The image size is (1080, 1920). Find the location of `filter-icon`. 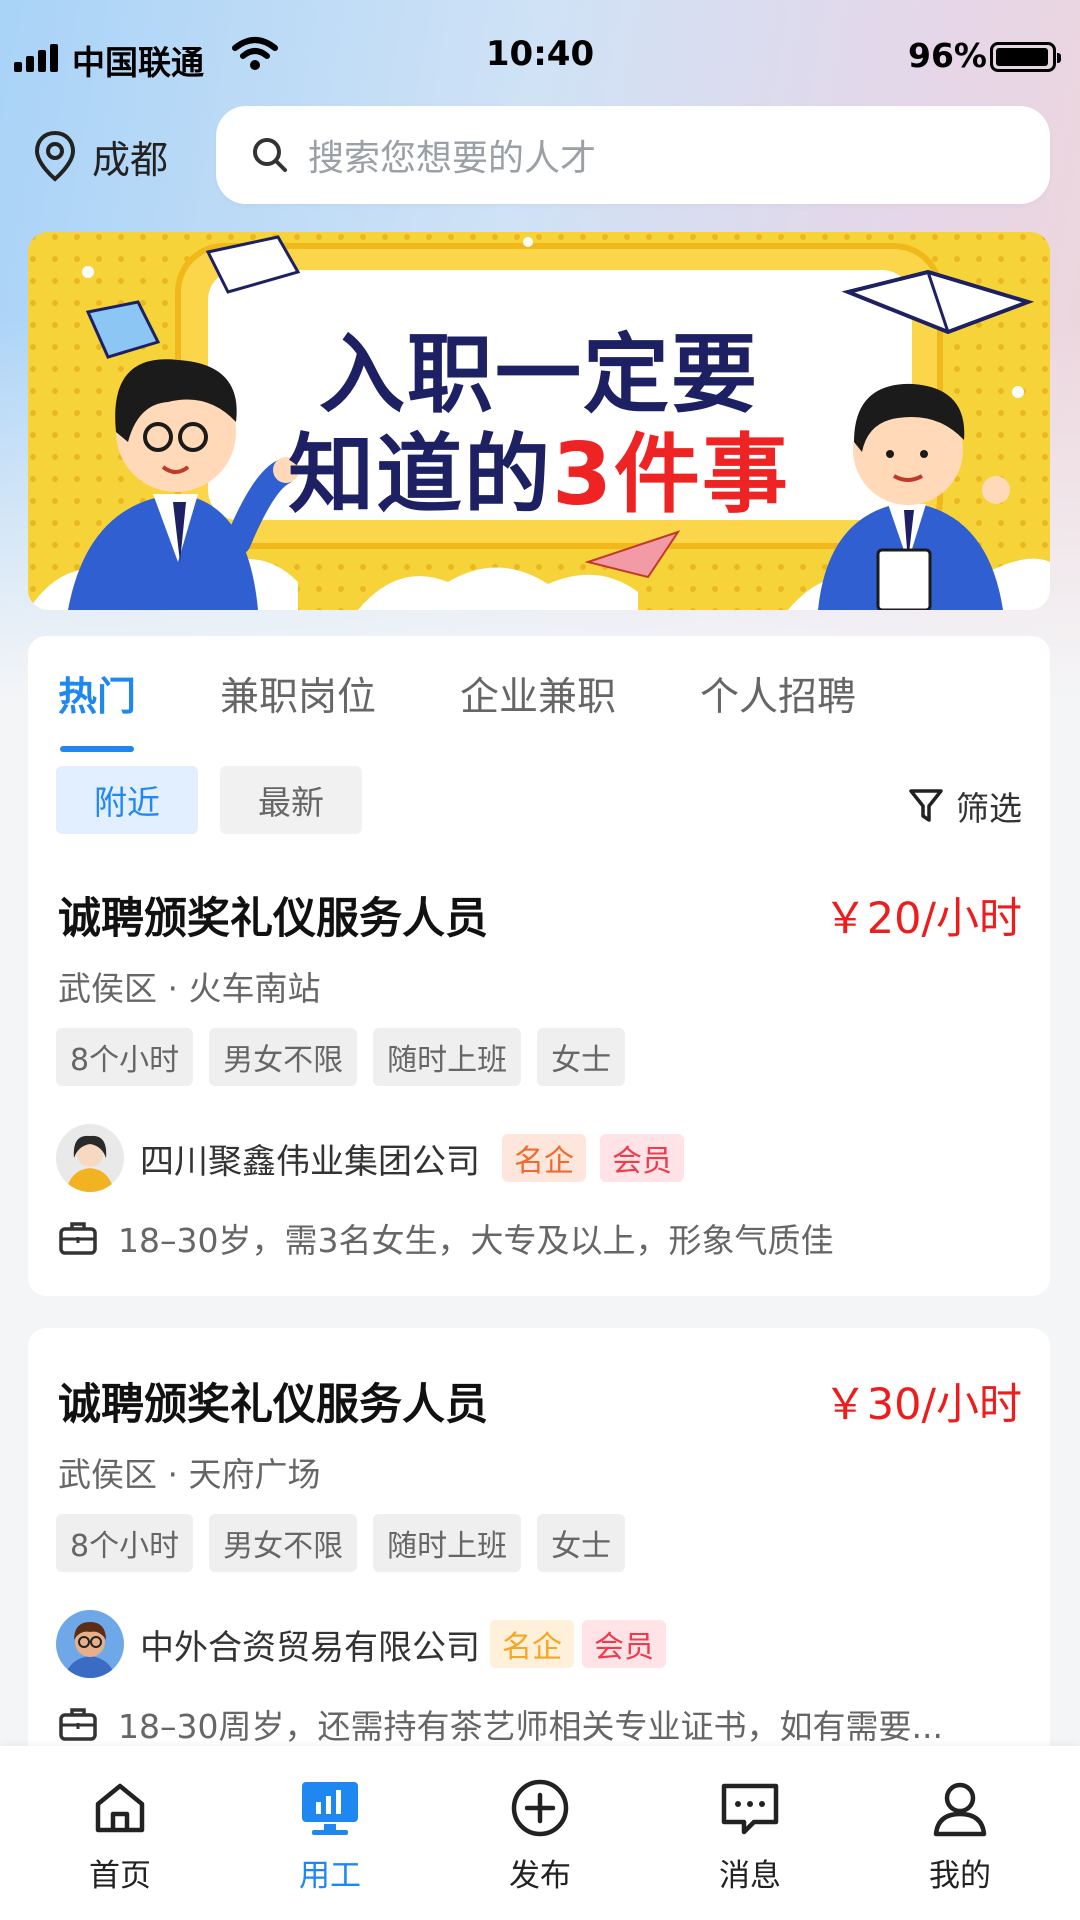

filter-icon is located at coordinates (926, 805).